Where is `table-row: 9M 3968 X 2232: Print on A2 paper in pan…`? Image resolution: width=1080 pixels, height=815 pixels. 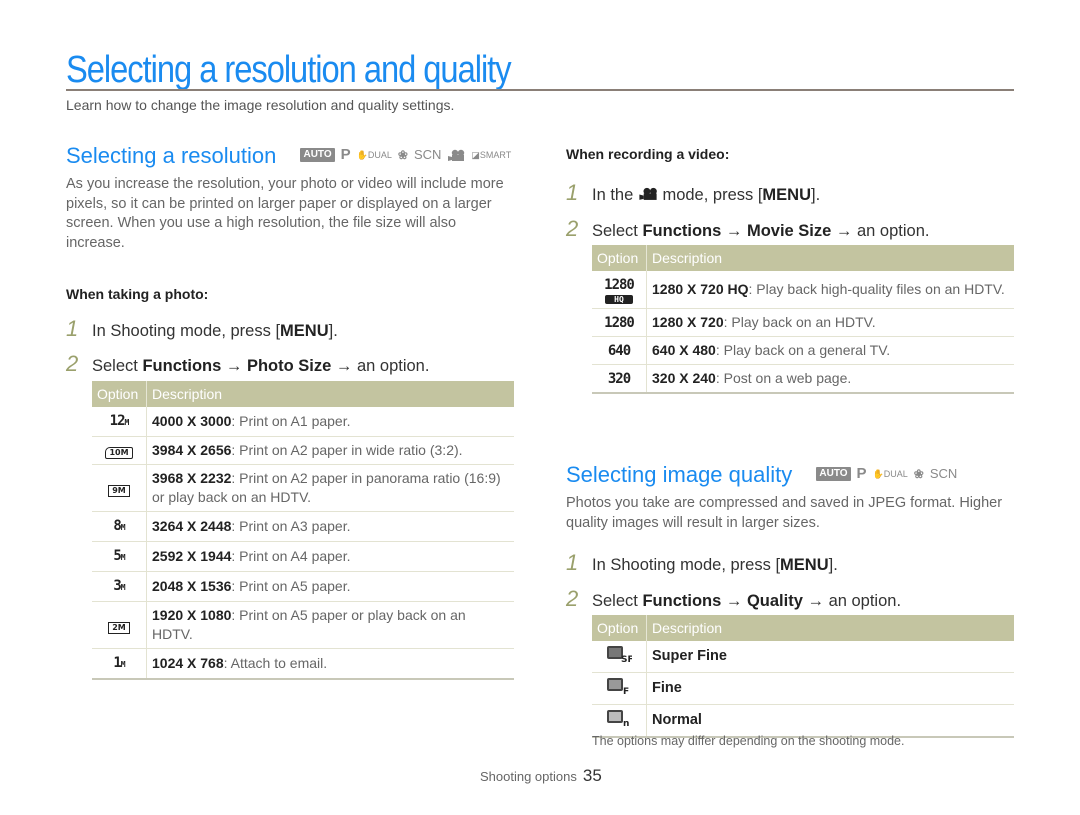
table-row: 9M 3968 X 2232: Print on A2 paper in pan… is located at coordinates (303, 488).